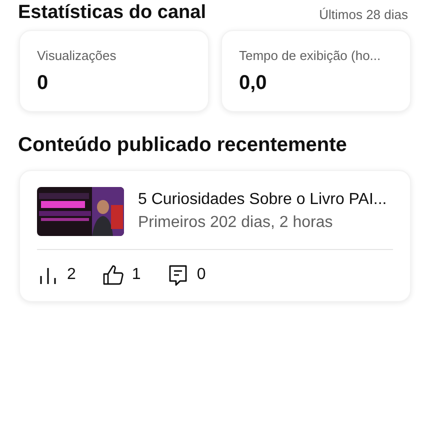 This screenshot has height=430, width=430. I want to click on metric-value: 1, so click(136, 275).